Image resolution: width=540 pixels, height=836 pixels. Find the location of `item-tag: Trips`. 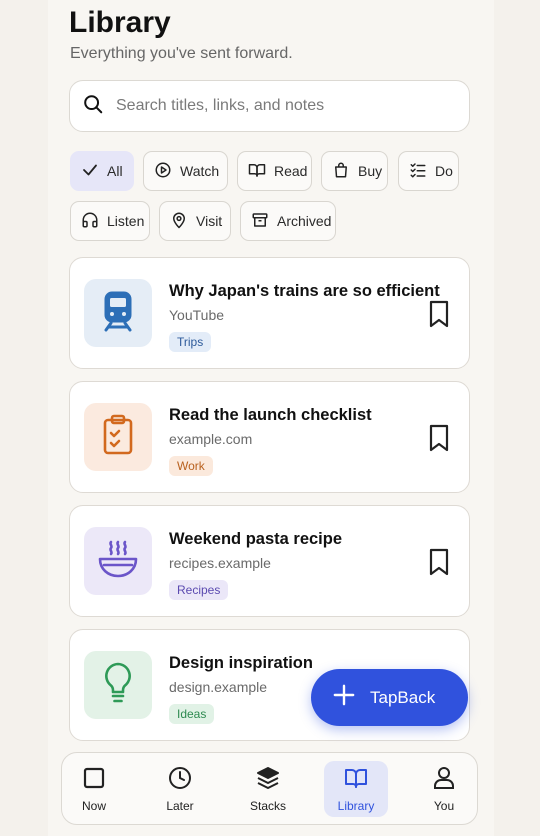

item-tag: Trips is located at coordinates (190, 342).